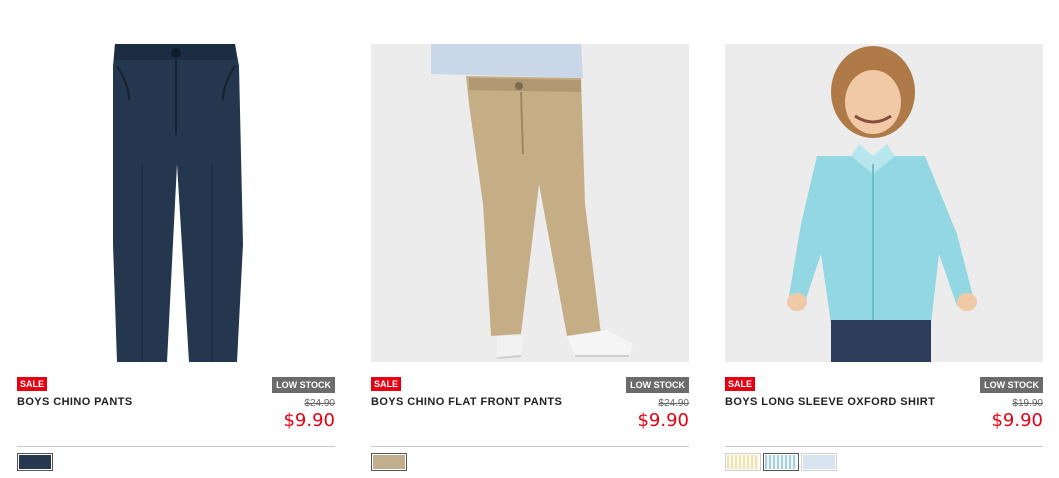 The height and width of the screenshot is (478, 1059). I want to click on color-swatch-navy, so click(35, 462).